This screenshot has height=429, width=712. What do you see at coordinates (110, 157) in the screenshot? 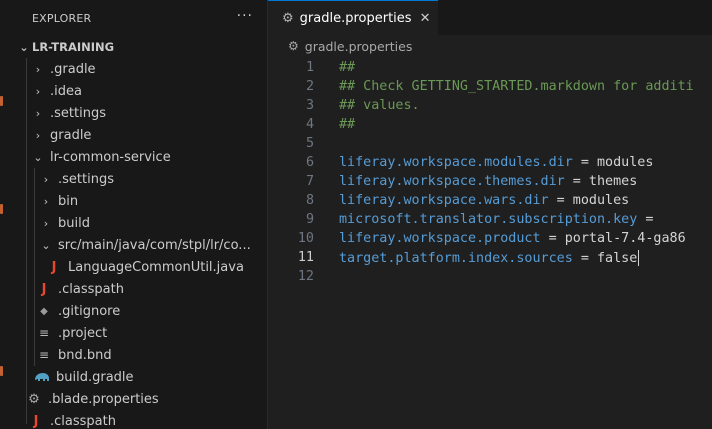
I see `tree-item-label: lr-common-service` at bounding box center [110, 157].